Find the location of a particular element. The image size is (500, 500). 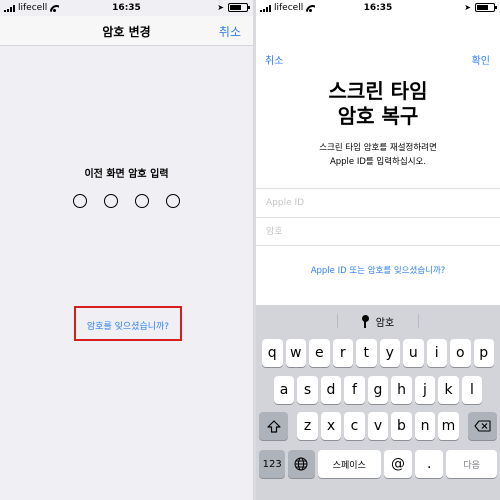

shift-icon is located at coordinates (273, 426).